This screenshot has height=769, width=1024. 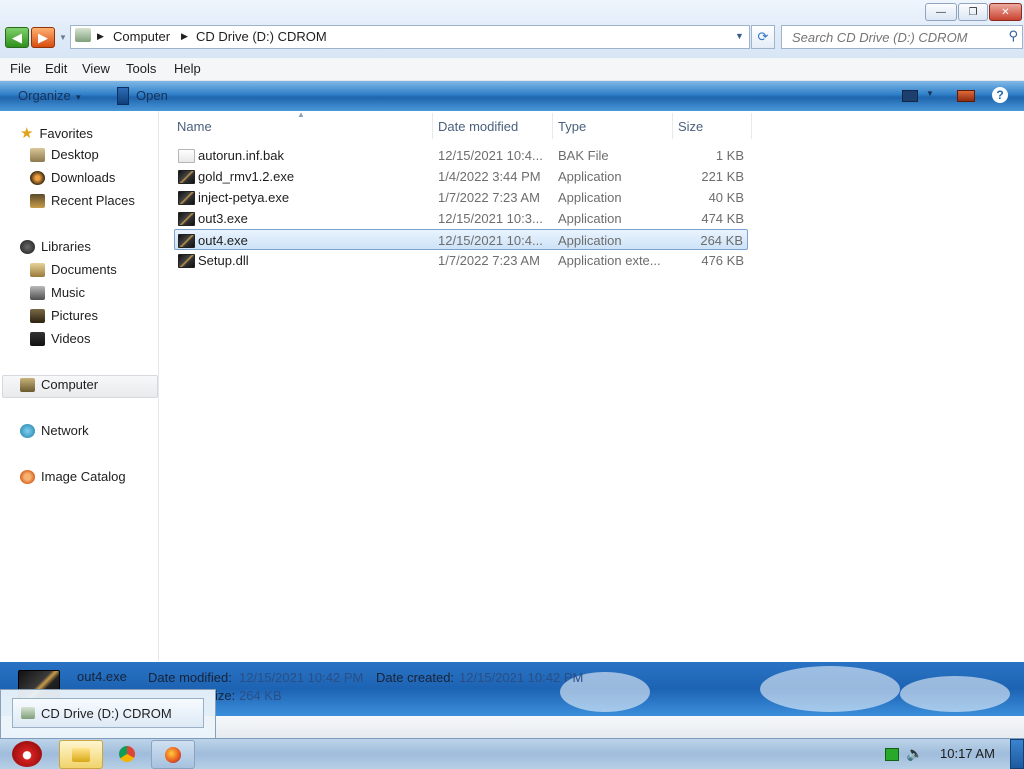 I want to click on details-size-label: ize:, so click(x=225, y=695).